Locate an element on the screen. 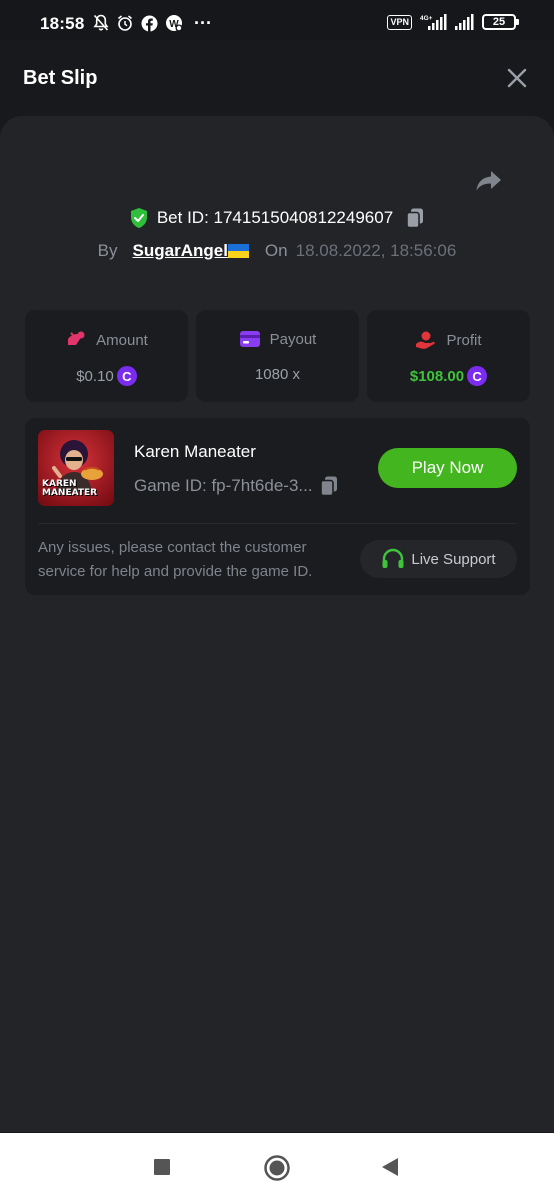 The height and width of the screenshot is (1200, 554). bell-off-icon is located at coordinates (101, 22).